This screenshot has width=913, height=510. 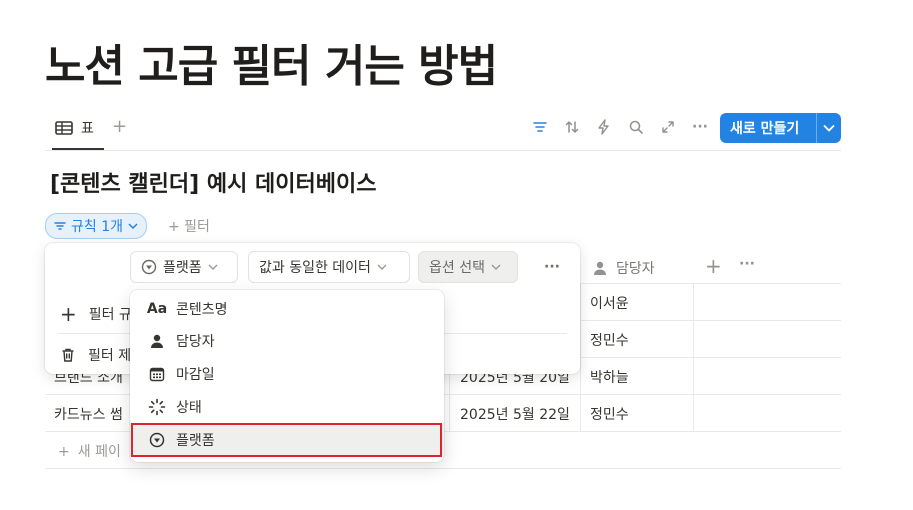 What do you see at coordinates (189, 407) in the screenshot?
I see `dropdown-item-label: 상태` at bounding box center [189, 407].